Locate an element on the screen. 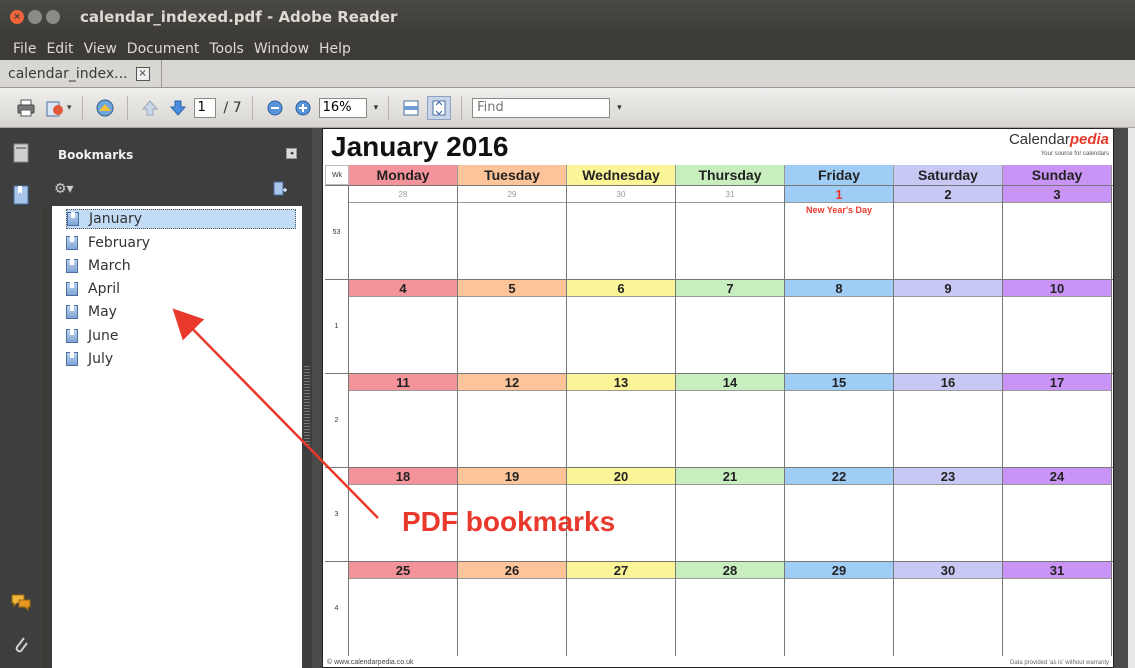 The image size is (1135, 668). day-cell: 23 is located at coordinates (948, 515).